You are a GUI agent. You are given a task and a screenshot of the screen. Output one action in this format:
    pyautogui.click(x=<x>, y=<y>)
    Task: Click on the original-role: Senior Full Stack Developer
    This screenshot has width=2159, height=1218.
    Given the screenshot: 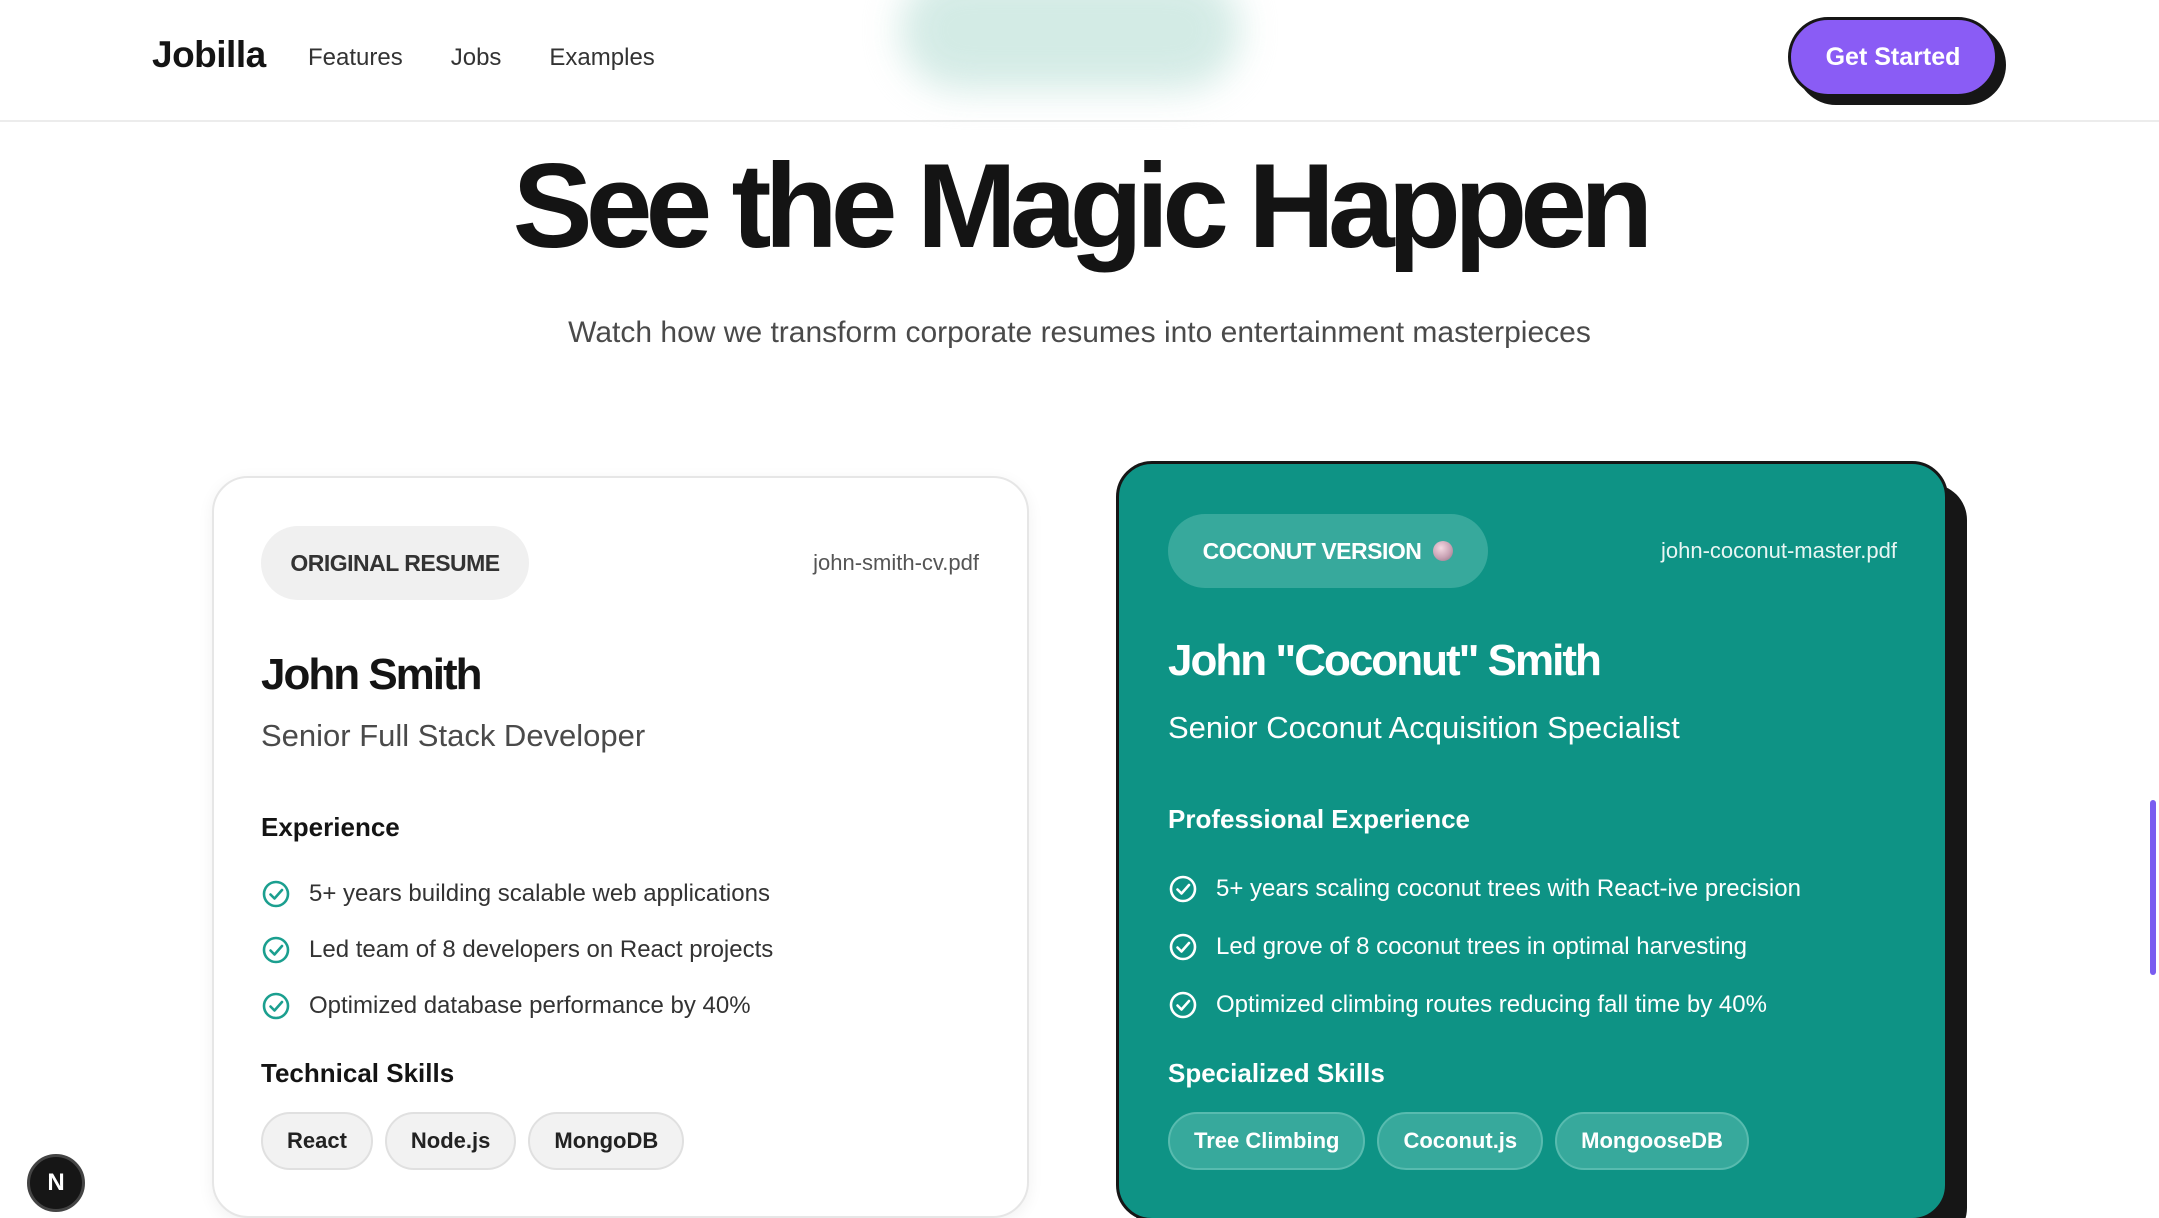 What is the action you would take?
    pyautogui.click(x=453, y=735)
    